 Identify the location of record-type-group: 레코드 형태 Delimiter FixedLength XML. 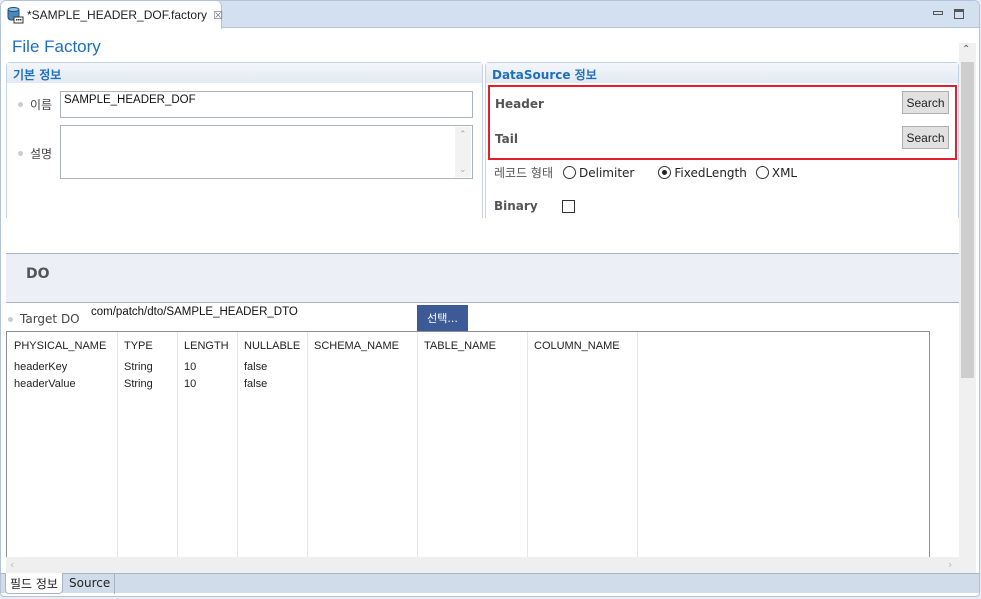
(645, 172).